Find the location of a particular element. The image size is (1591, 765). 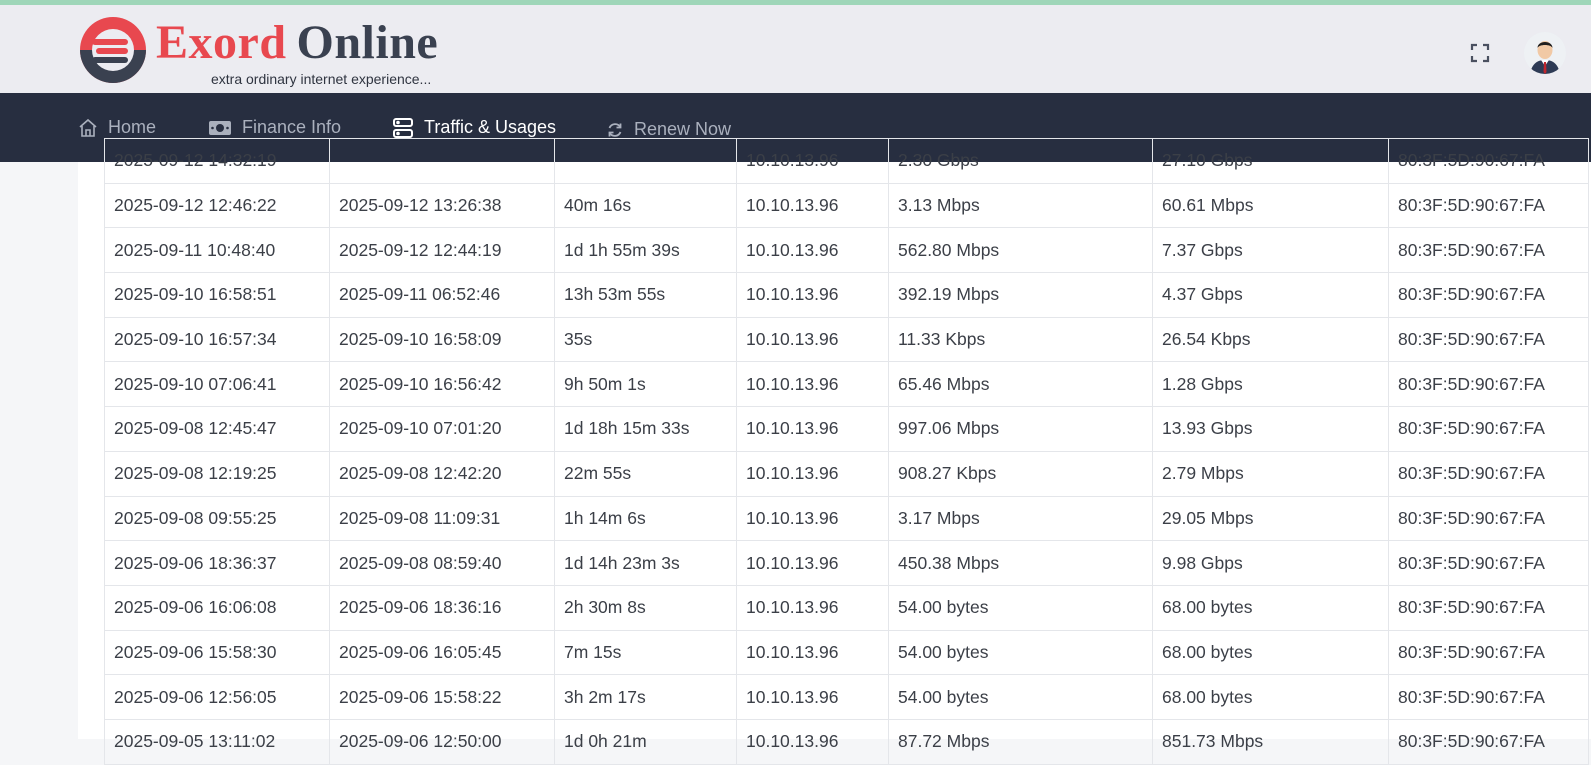

download-cell: 4.37 Gbps is located at coordinates (1270, 295).